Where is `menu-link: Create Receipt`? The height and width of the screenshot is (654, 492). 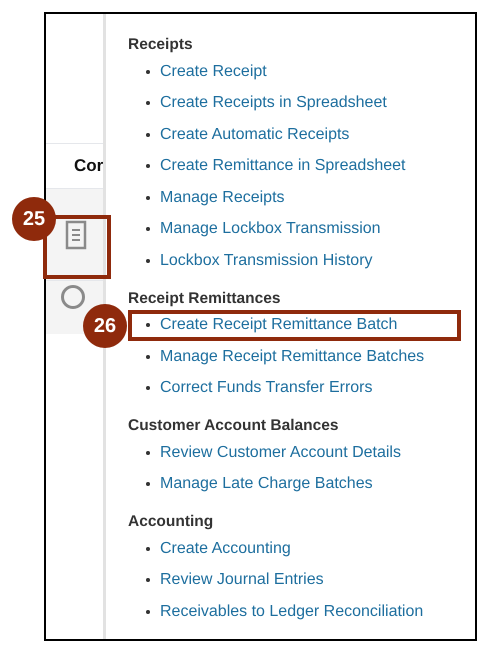
menu-link: Create Receipt is located at coordinates (213, 72).